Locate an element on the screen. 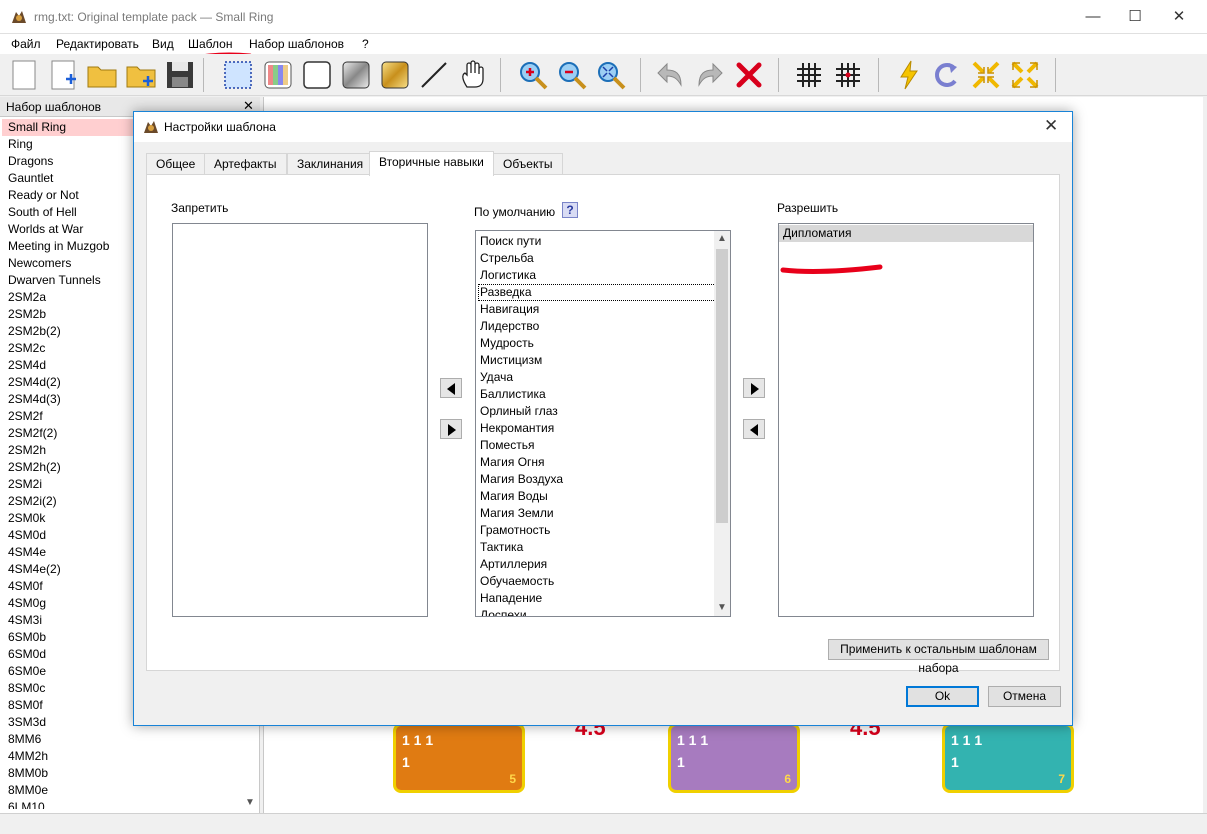  tab-secondary-skills: Вторичные навыки is located at coordinates (431, 163).